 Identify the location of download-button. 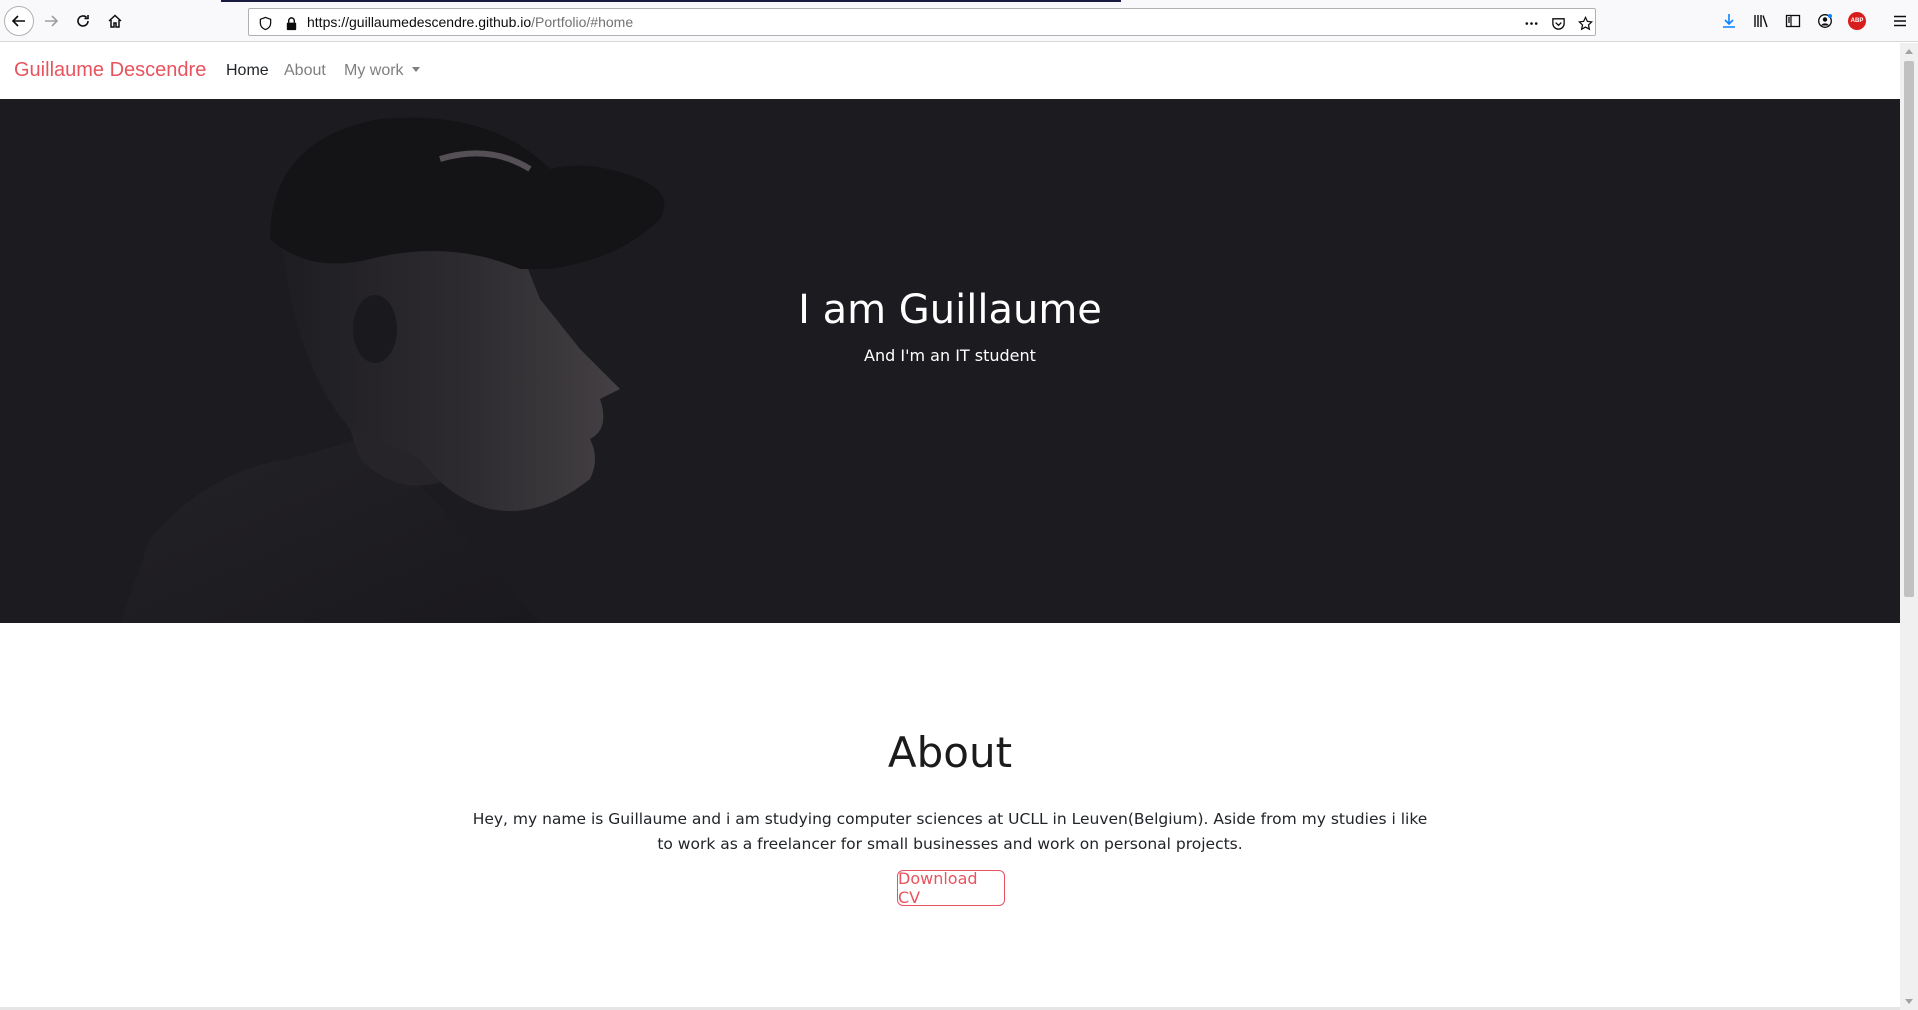
(1729, 21).